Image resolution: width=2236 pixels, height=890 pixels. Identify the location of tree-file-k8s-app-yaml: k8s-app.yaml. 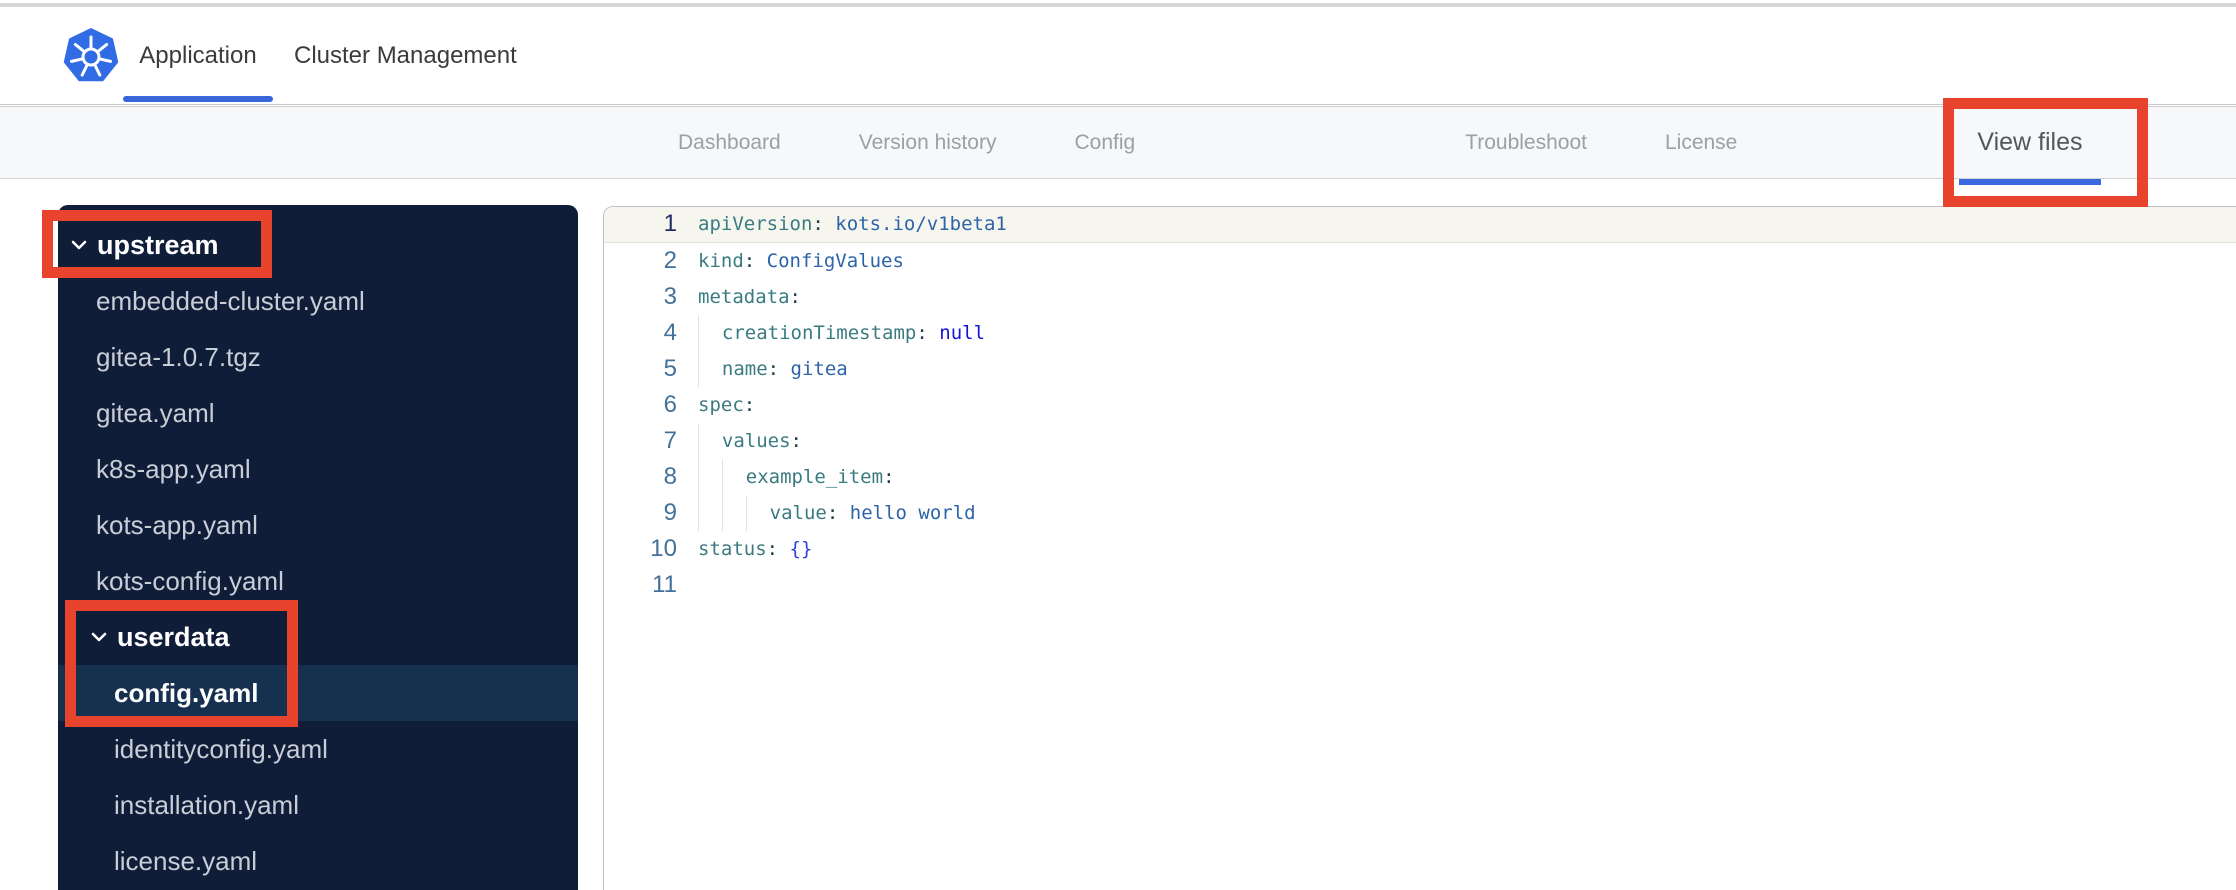
(318, 469).